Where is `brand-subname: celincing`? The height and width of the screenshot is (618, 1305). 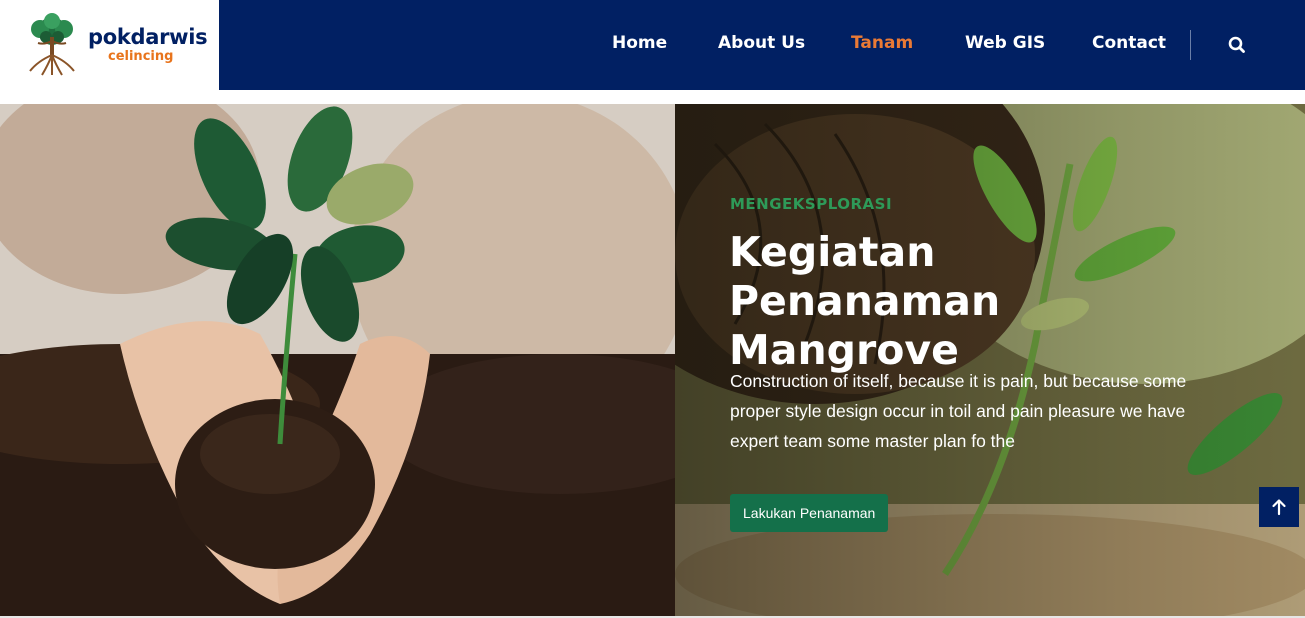
brand-subname: celincing is located at coordinates (141, 56).